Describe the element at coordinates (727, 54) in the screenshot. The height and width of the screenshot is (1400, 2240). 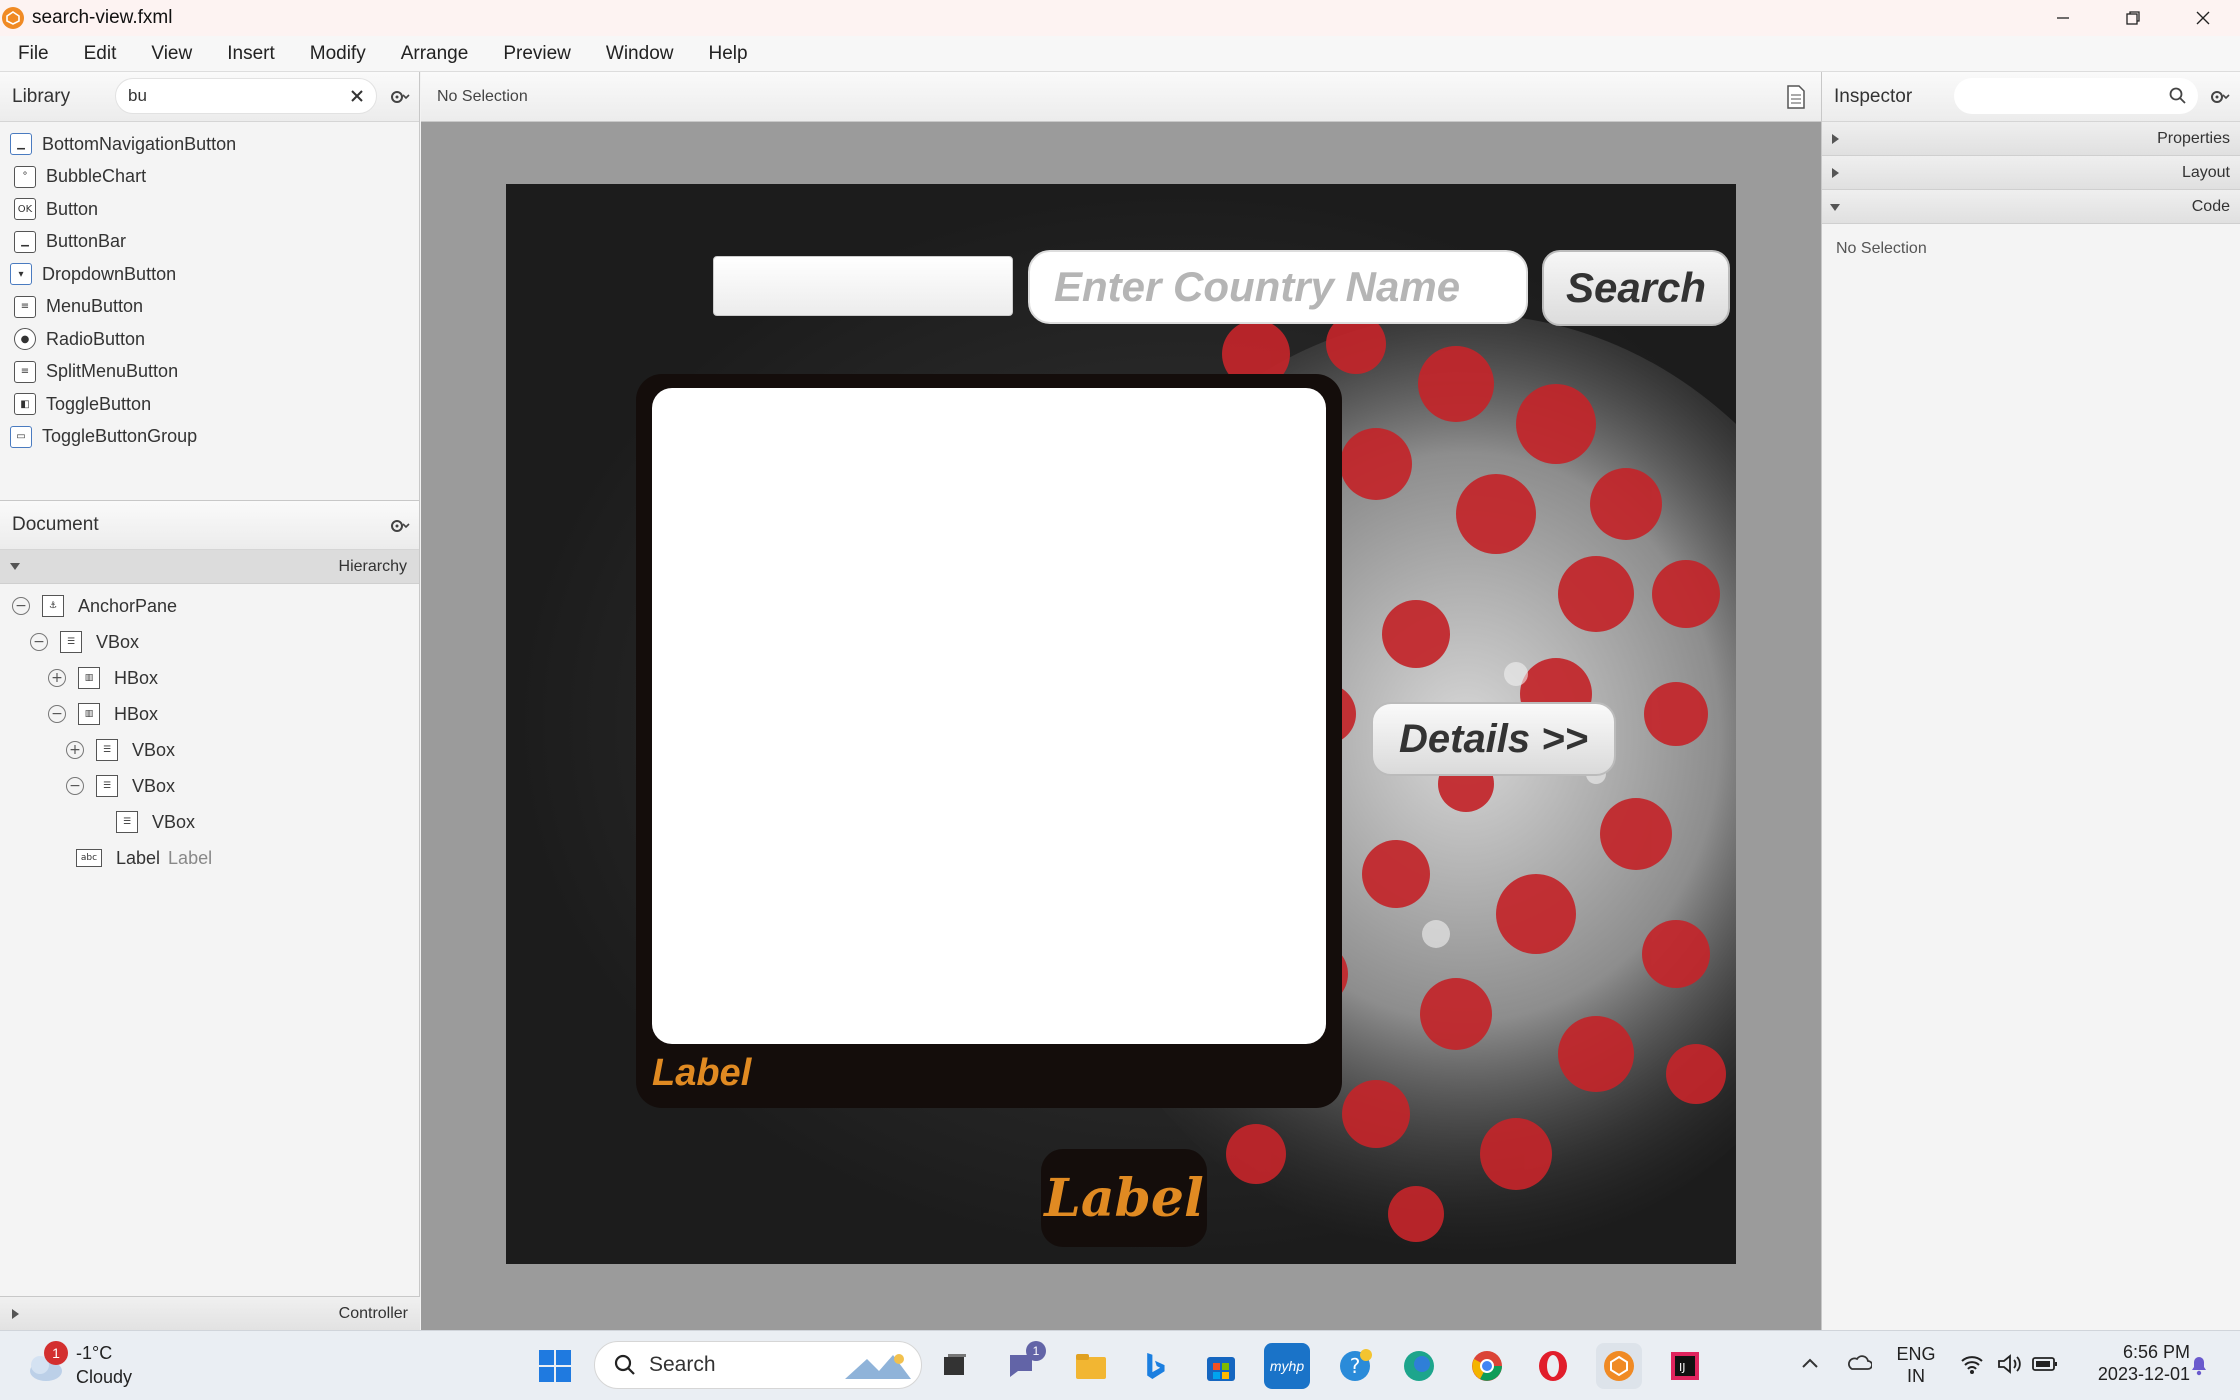
I see `menu-help: Help` at that location.